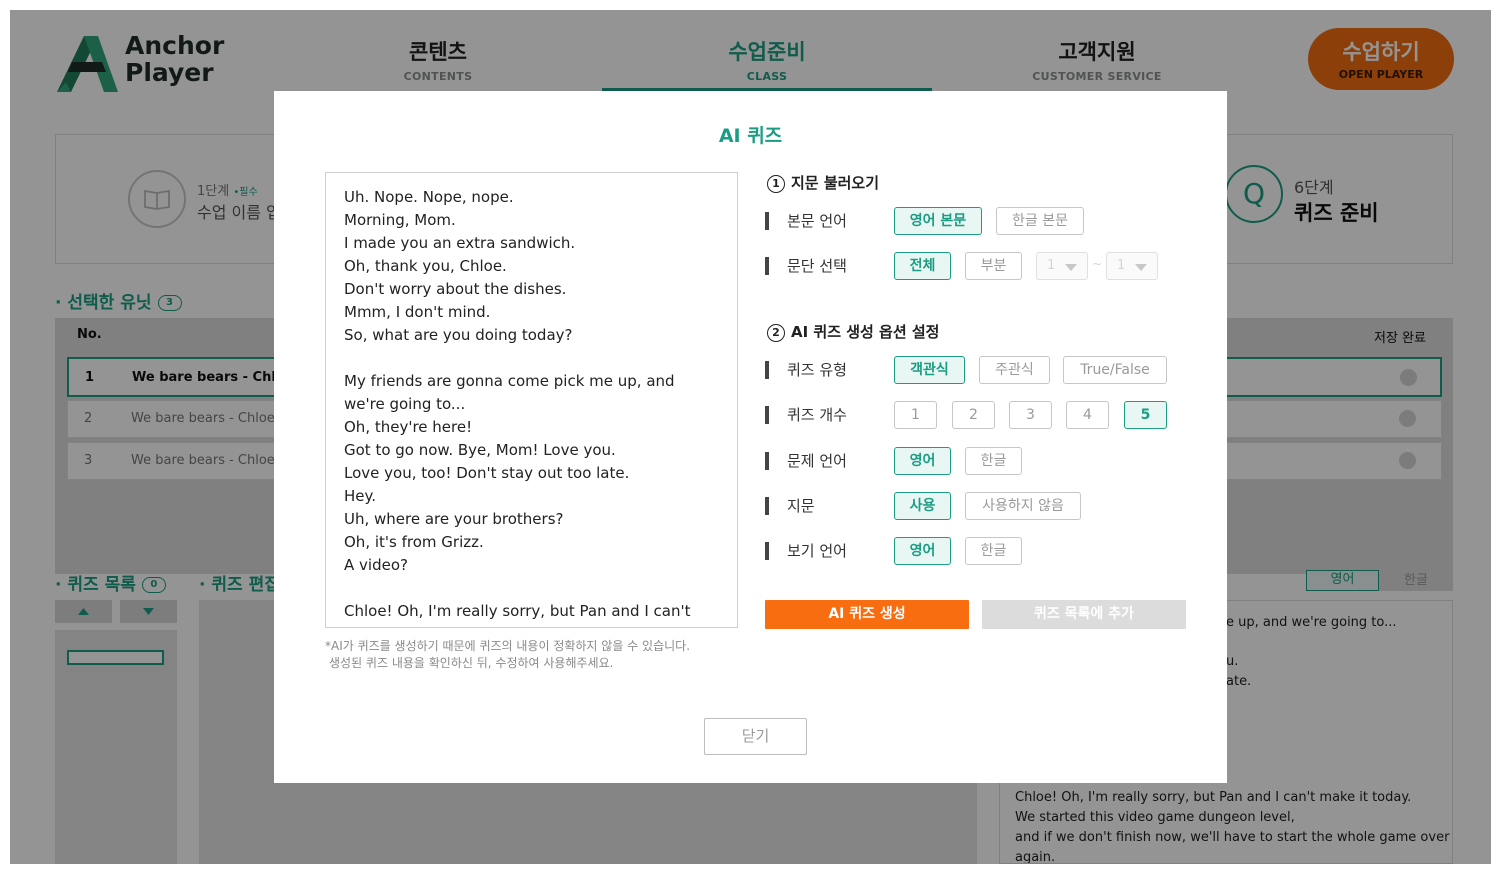 This screenshot has width=1501, height=874. I want to click on section-number-1: 1, so click(776, 184).